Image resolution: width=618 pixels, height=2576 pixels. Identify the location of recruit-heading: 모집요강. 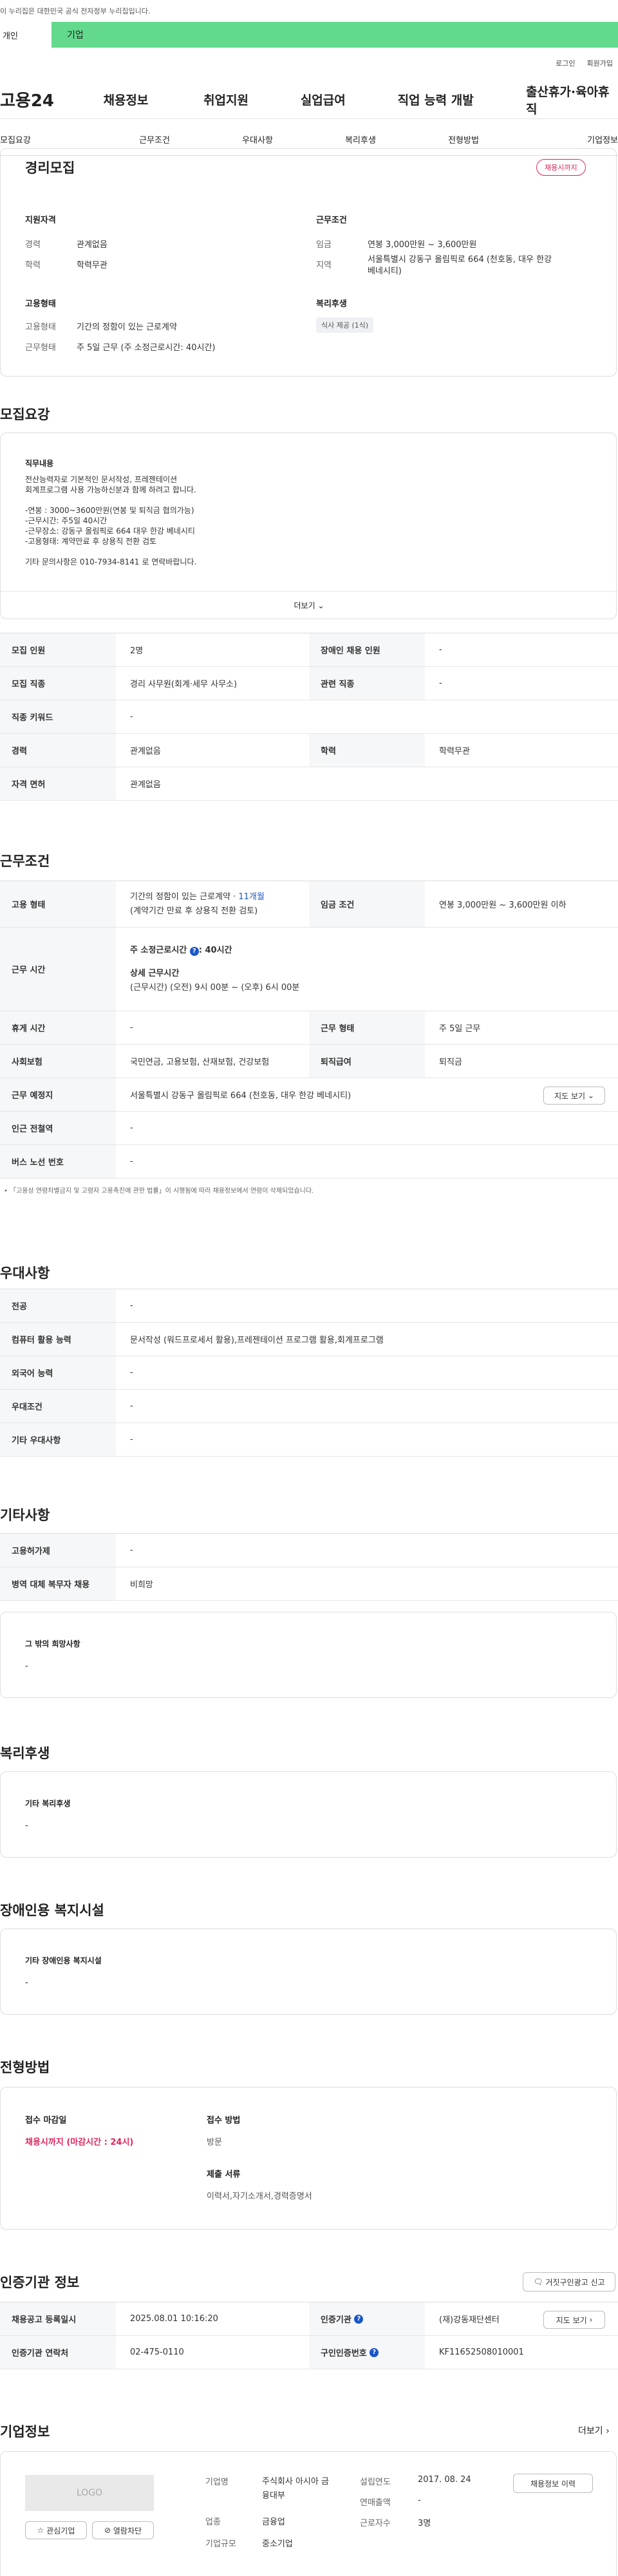
(25, 414).